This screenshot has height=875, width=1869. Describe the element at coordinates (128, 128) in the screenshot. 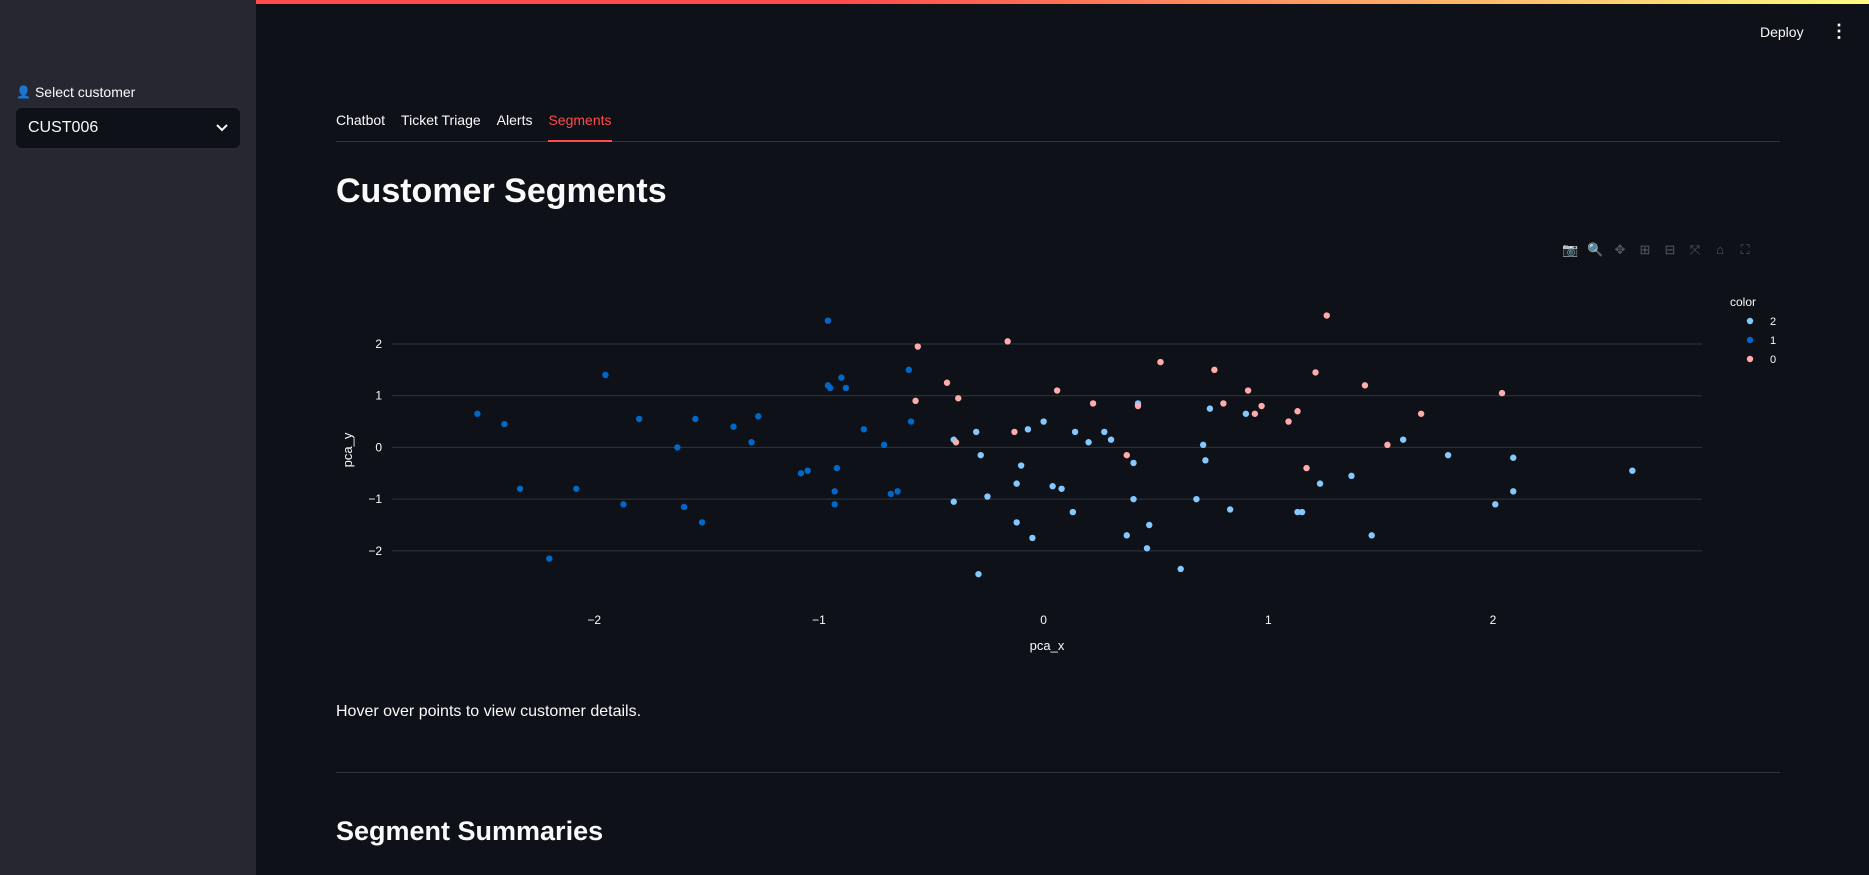

I see `customer-select: CUST006` at that location.